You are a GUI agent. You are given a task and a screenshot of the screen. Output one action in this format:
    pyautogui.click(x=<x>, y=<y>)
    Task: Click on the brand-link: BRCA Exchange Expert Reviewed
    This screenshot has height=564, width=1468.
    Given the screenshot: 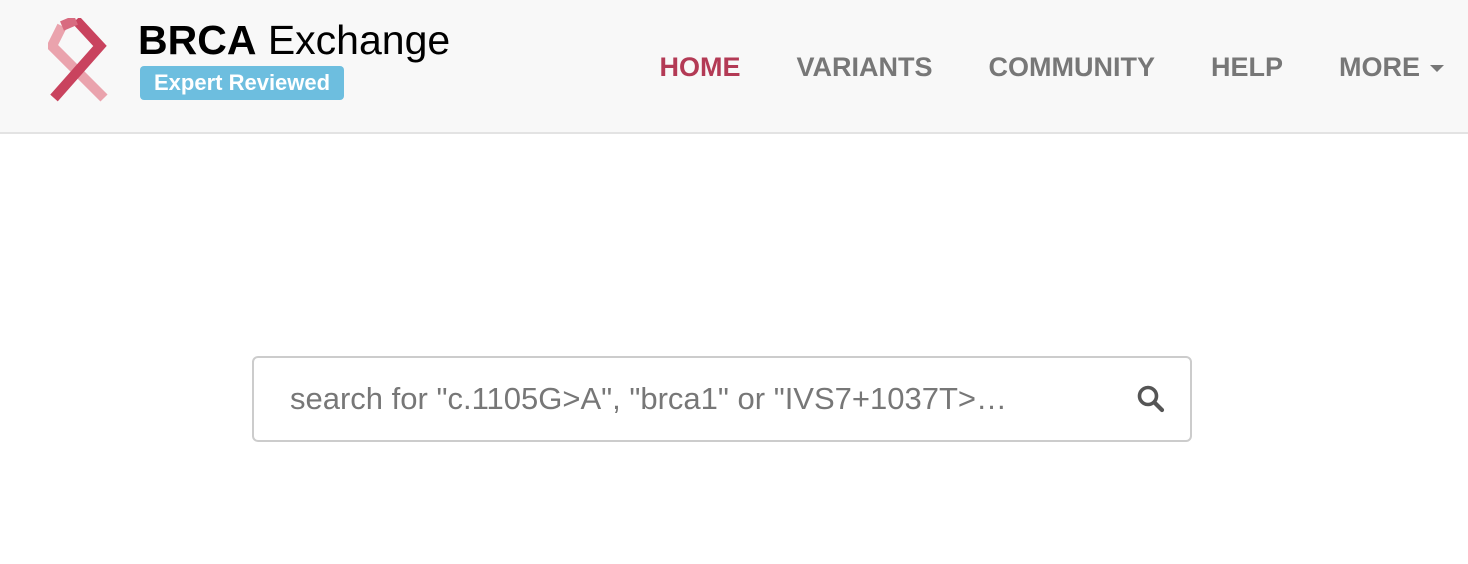 What is the action you would take?
    pyautogui.click(x=260, y=67)
    